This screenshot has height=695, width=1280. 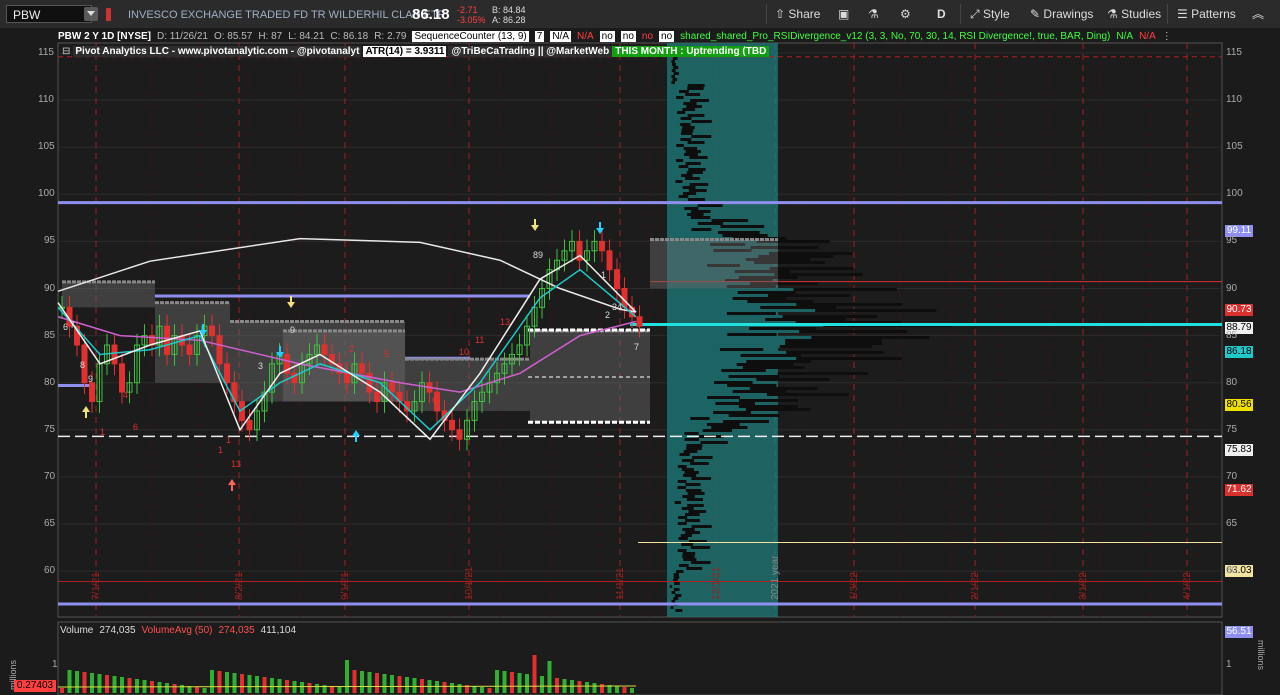 What do you see at coordinates (469, 583) in the screenshot?
I see `x-axis-label: 10/1/21` at bounding box center [469, 583].